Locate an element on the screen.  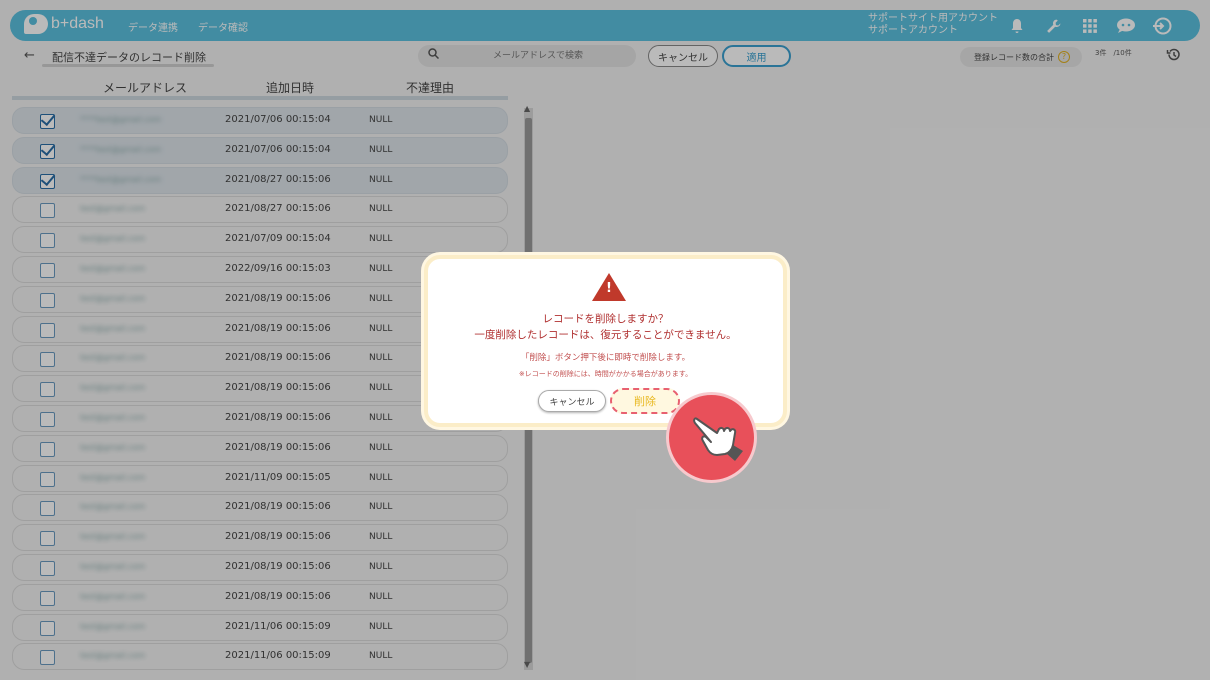
dialog-warning: 一度削除したレコードは、復元することができません。 is located at coordinates (605, 335).